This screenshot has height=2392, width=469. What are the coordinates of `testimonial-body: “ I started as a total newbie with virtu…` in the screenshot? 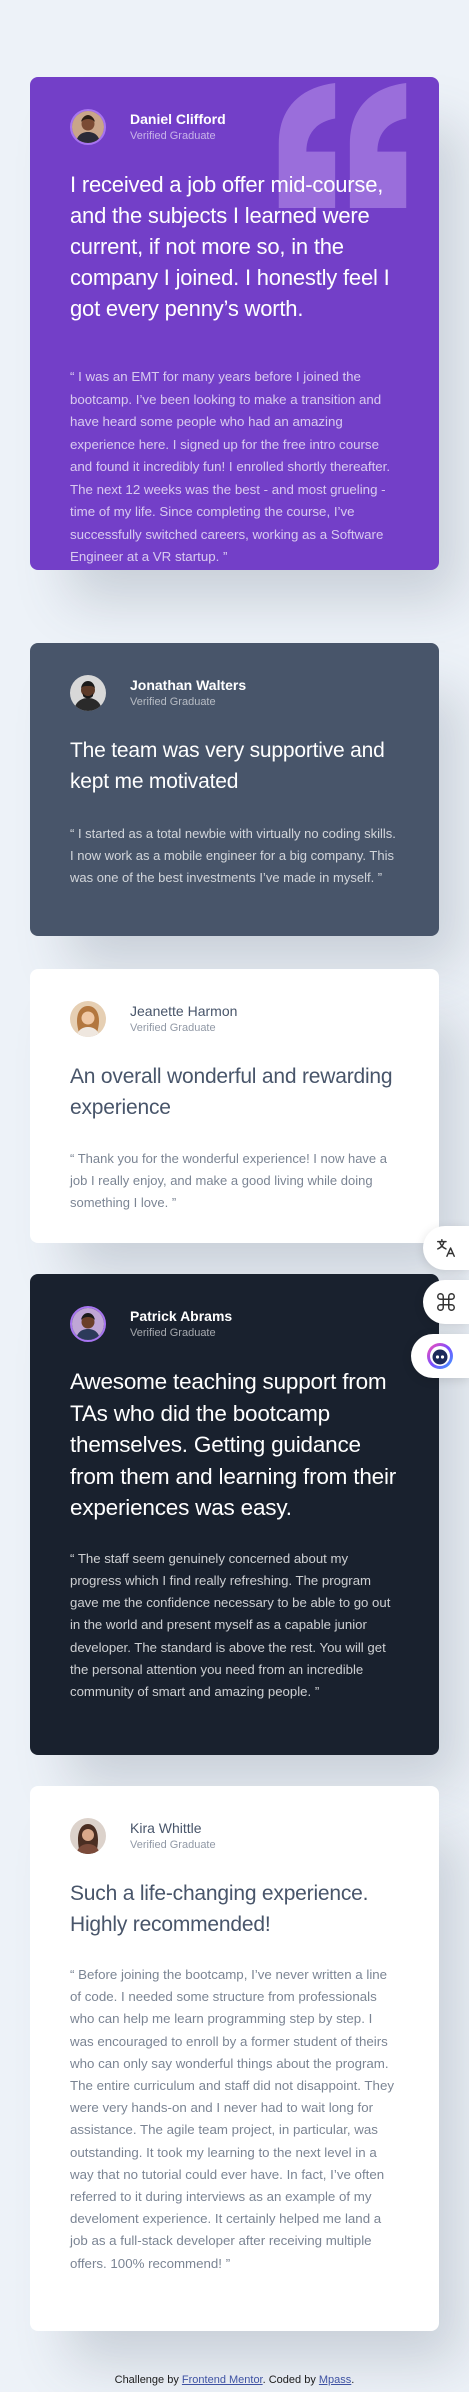 It's located at (233, 855).